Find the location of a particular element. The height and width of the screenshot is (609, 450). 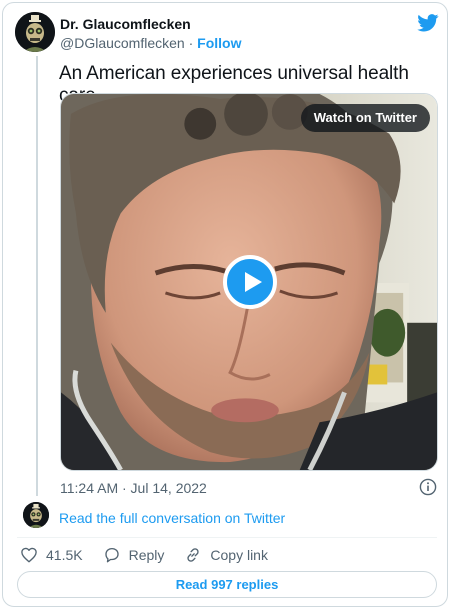

copy-link-button: Copy link is located at coordinates (226, 555).